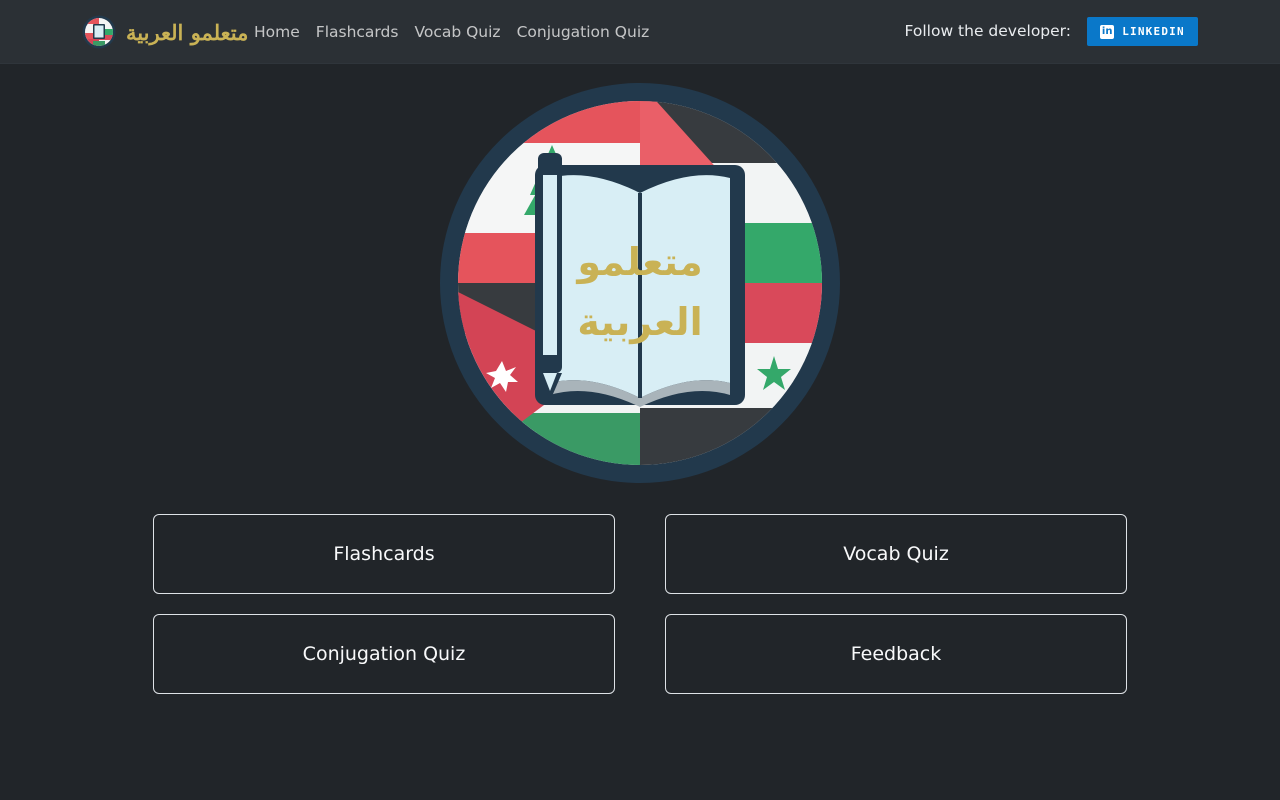 The width and height of the screenshot is (1280, 800). What do you see at coordinates (187, 32) in the screenshot?
I see `brand-name: متعلمو العربية` at bounding box center [187, 32].